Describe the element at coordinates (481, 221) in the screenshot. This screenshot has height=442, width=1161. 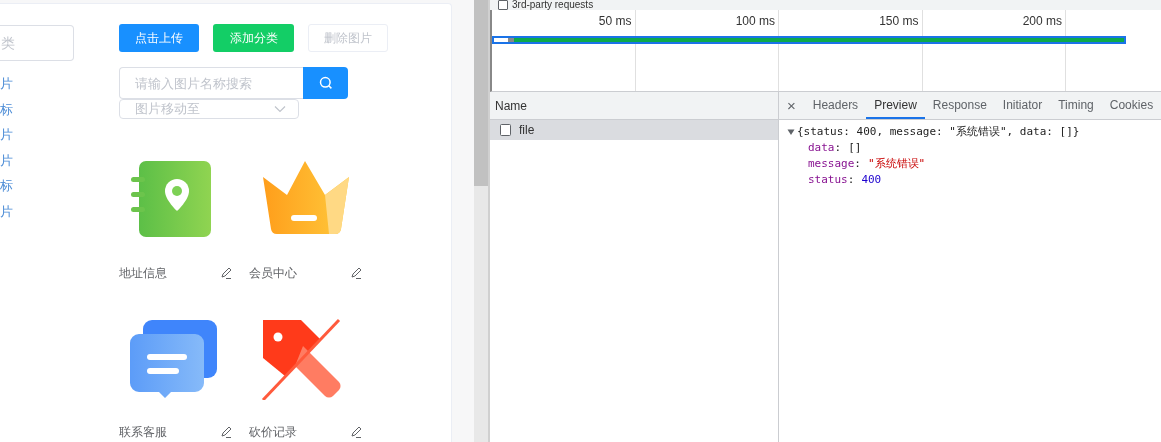
I see `scrollbar` at that location.